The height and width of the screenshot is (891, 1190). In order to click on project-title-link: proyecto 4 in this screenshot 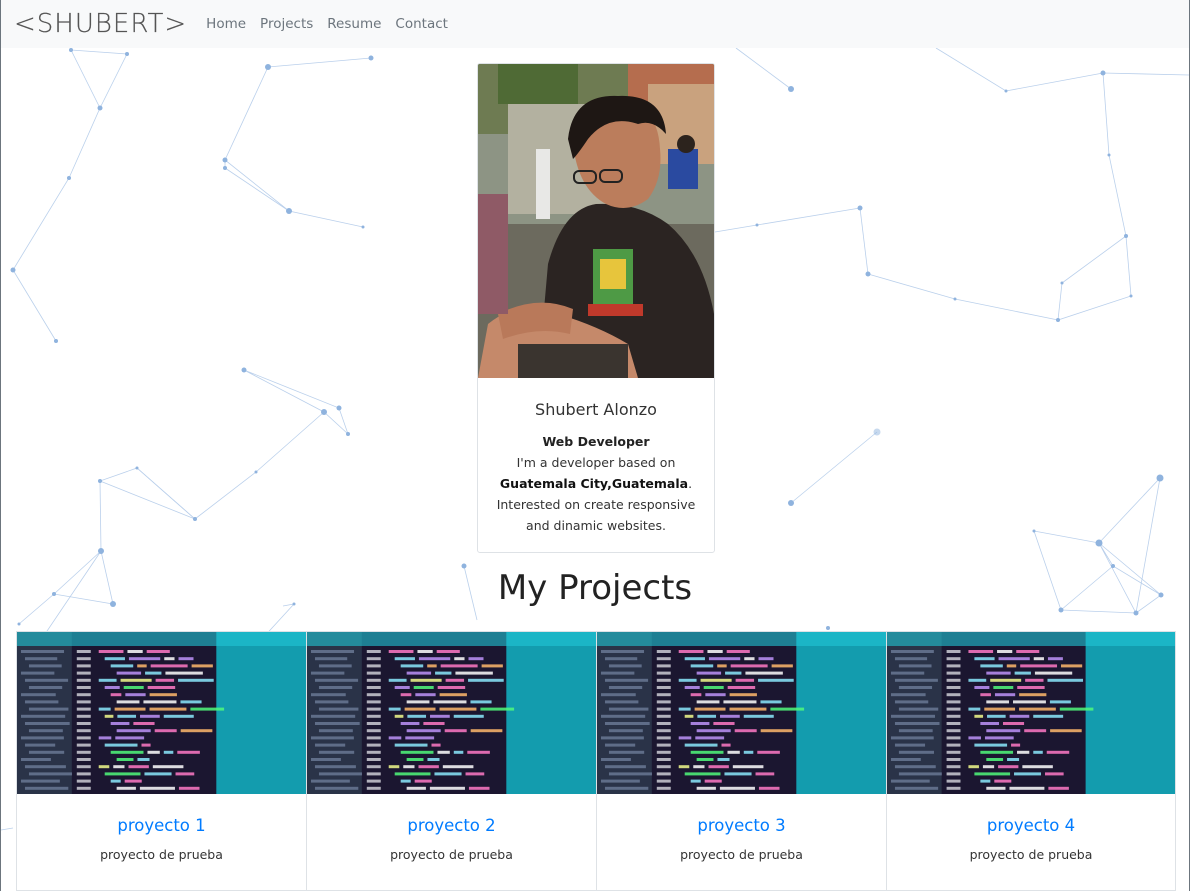, I will do `click(1031, 825)`.